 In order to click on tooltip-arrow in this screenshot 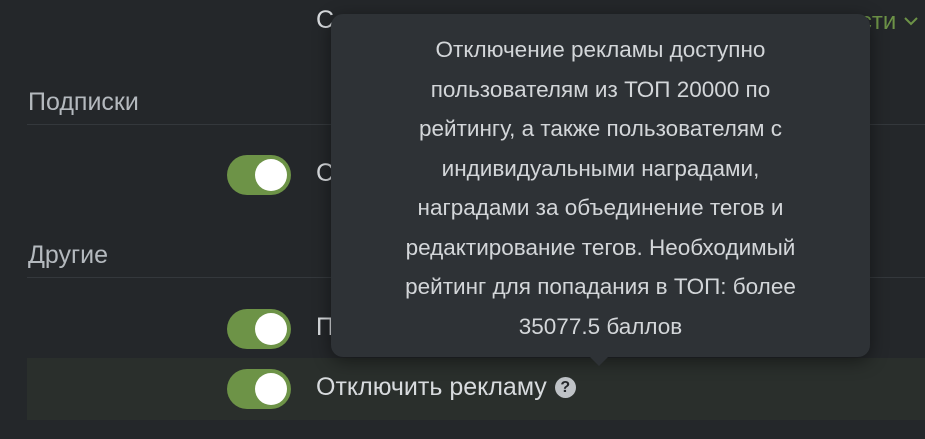, I will do `click(599, 361)`.